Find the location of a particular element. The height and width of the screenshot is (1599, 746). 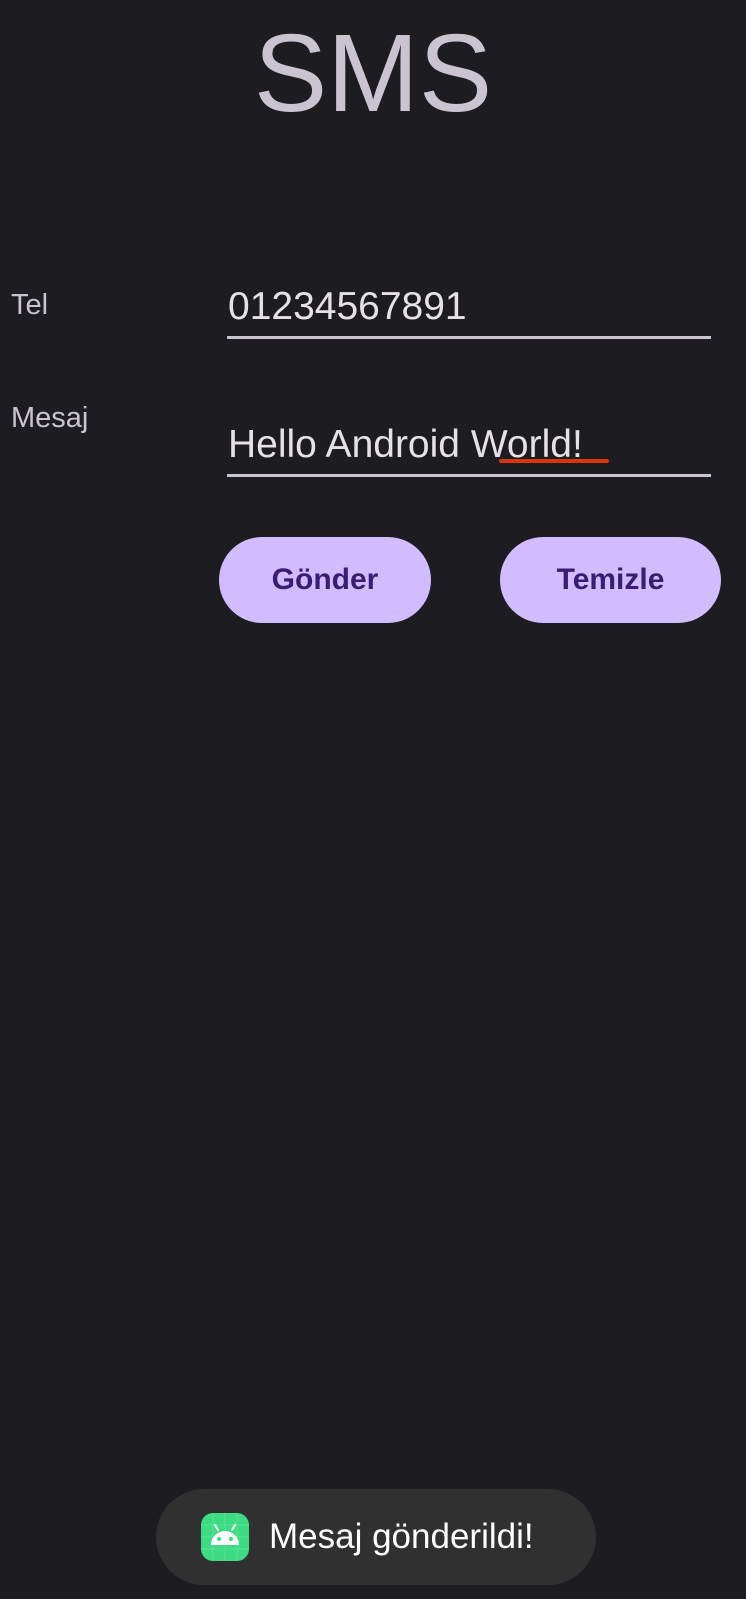

send-button: Gönder is located at coordinates (325, 580).